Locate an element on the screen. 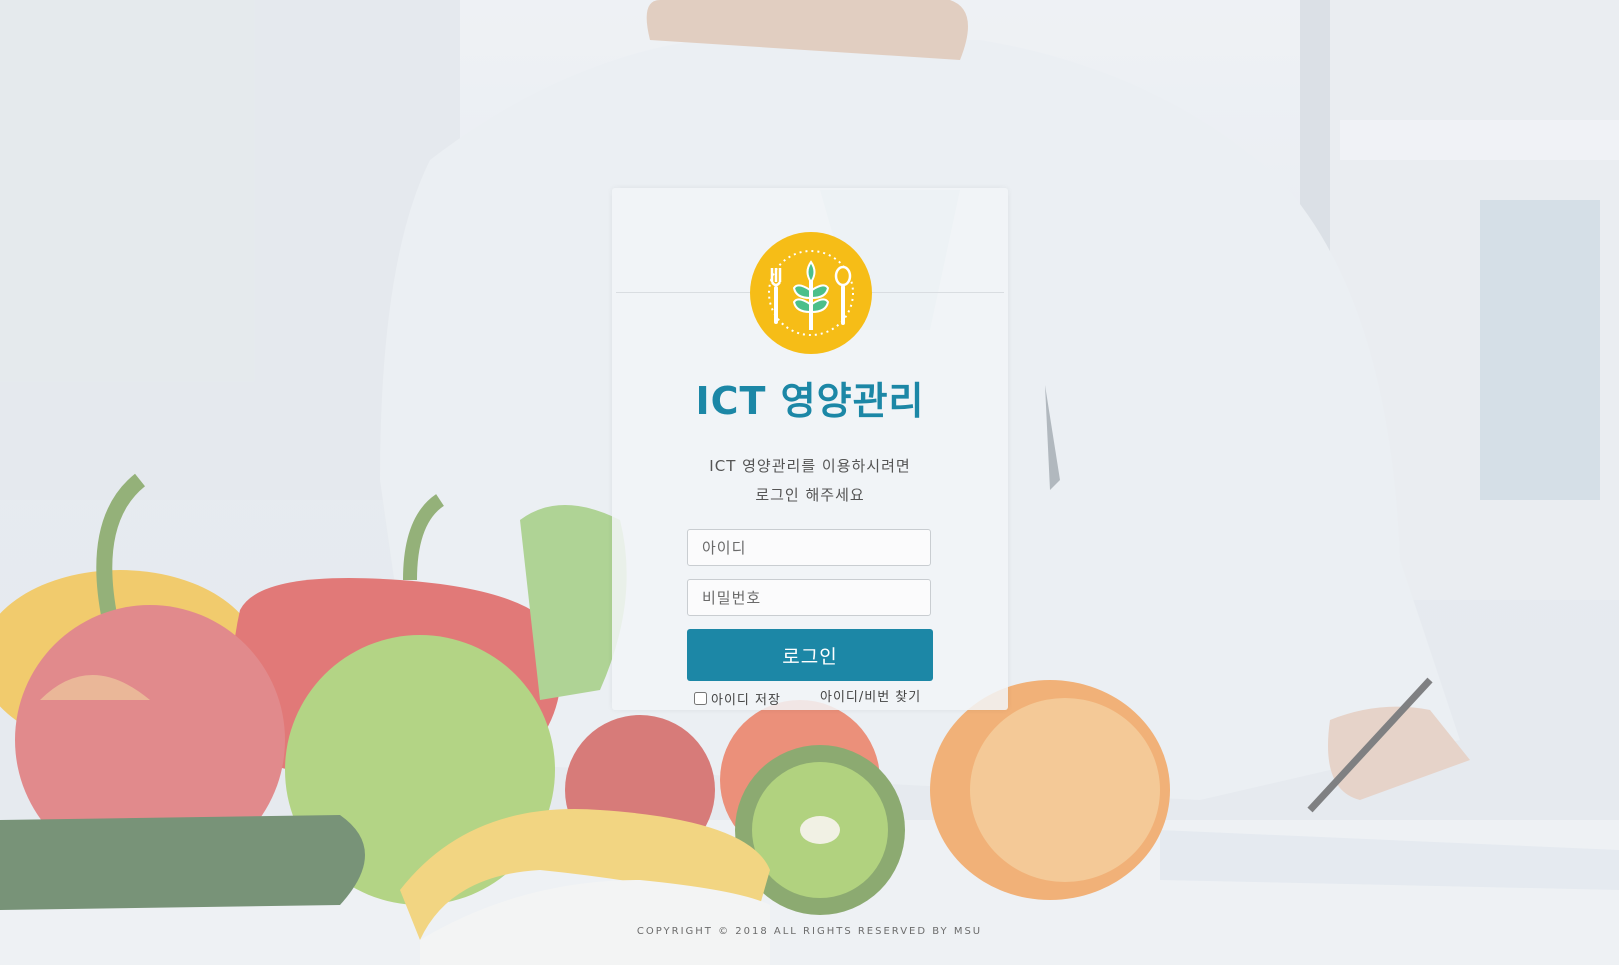  password-input is located at coordinates (809, 597).